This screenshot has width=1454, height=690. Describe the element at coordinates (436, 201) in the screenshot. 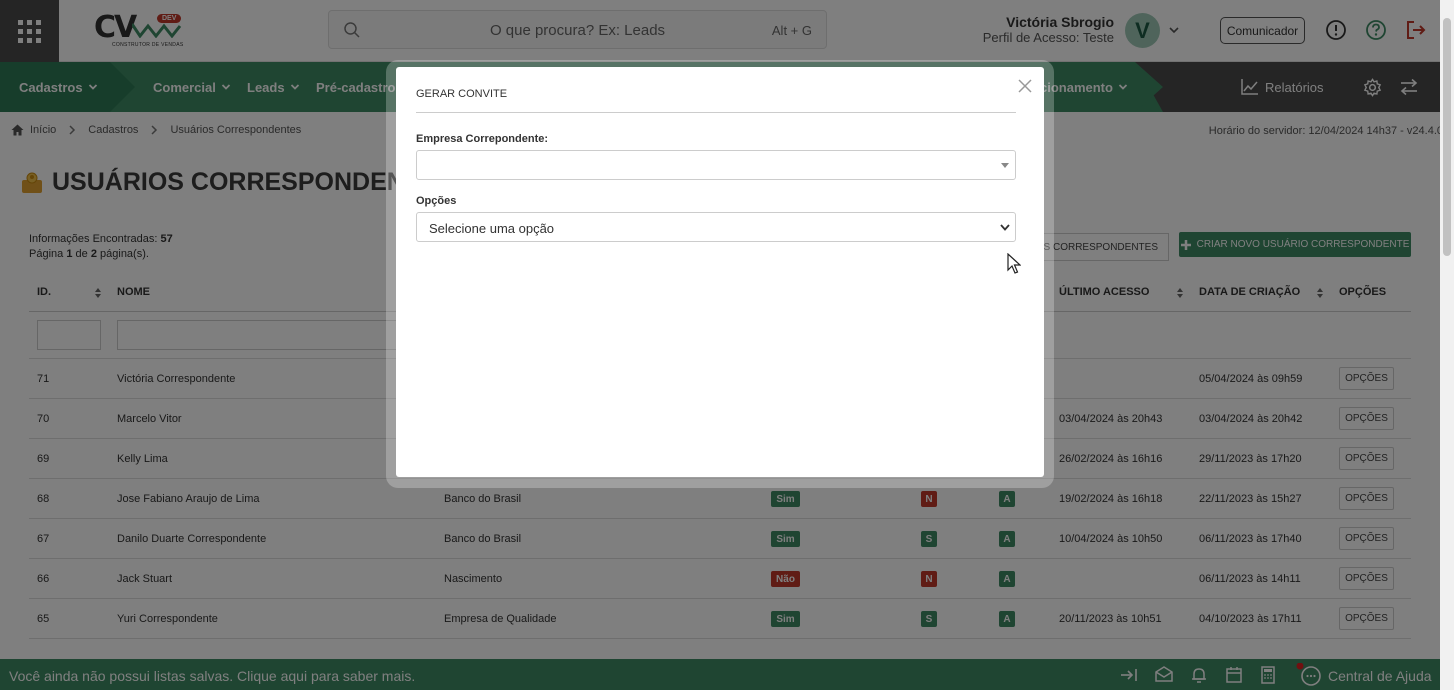

I see `options-label: Opções` at that location.